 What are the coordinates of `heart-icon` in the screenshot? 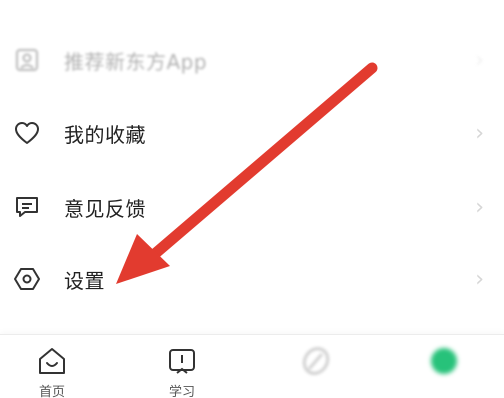 It's located at (27, 133).